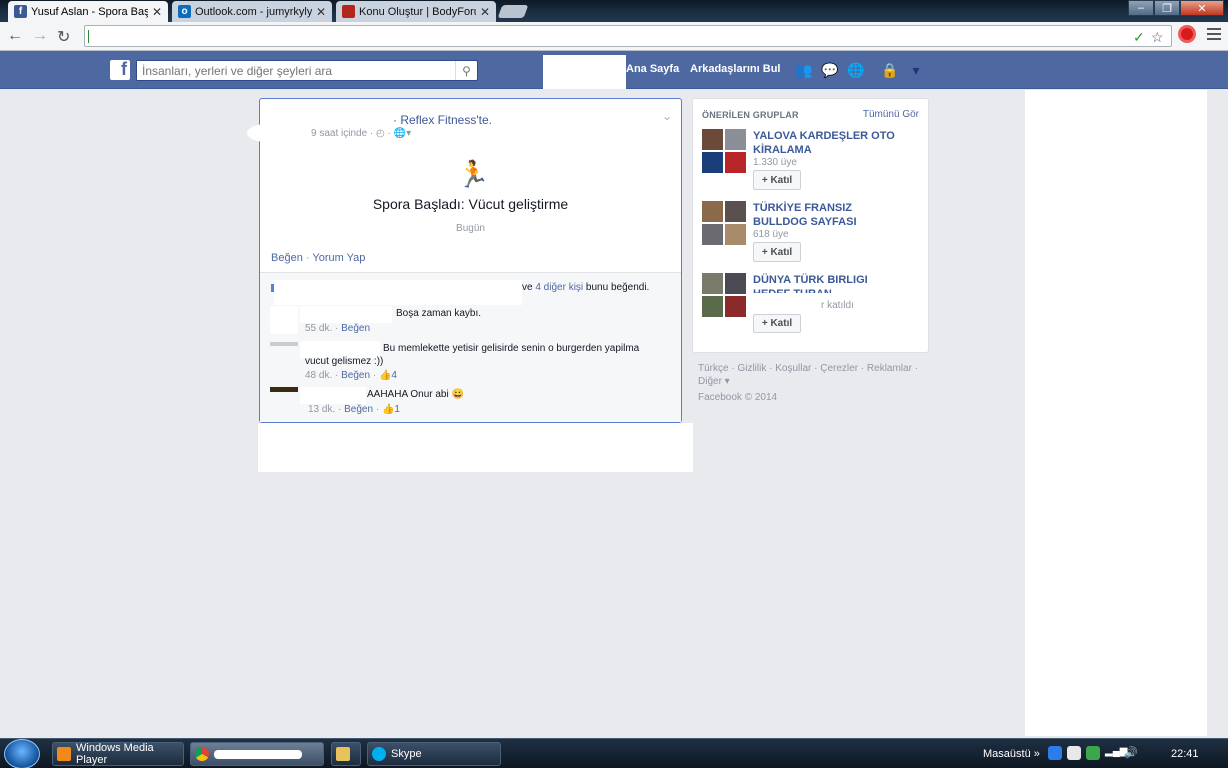 This screenshot has width=1228, height=768. What do you see at coordinates (343, 754) in the screenshot?
I see `folder-icon` at bounding box center [343, 754].